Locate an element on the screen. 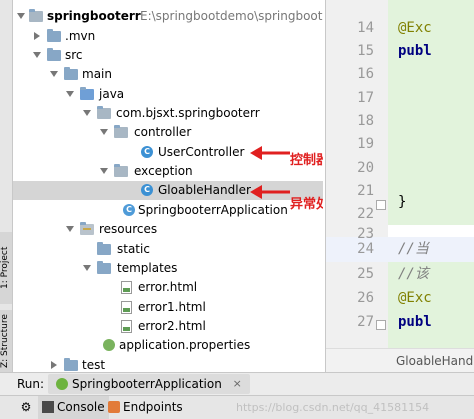 Image resolution: width=474 pixels, height=419 pixels. tree-item-label: error1.html is located at coordinates (172, 307).